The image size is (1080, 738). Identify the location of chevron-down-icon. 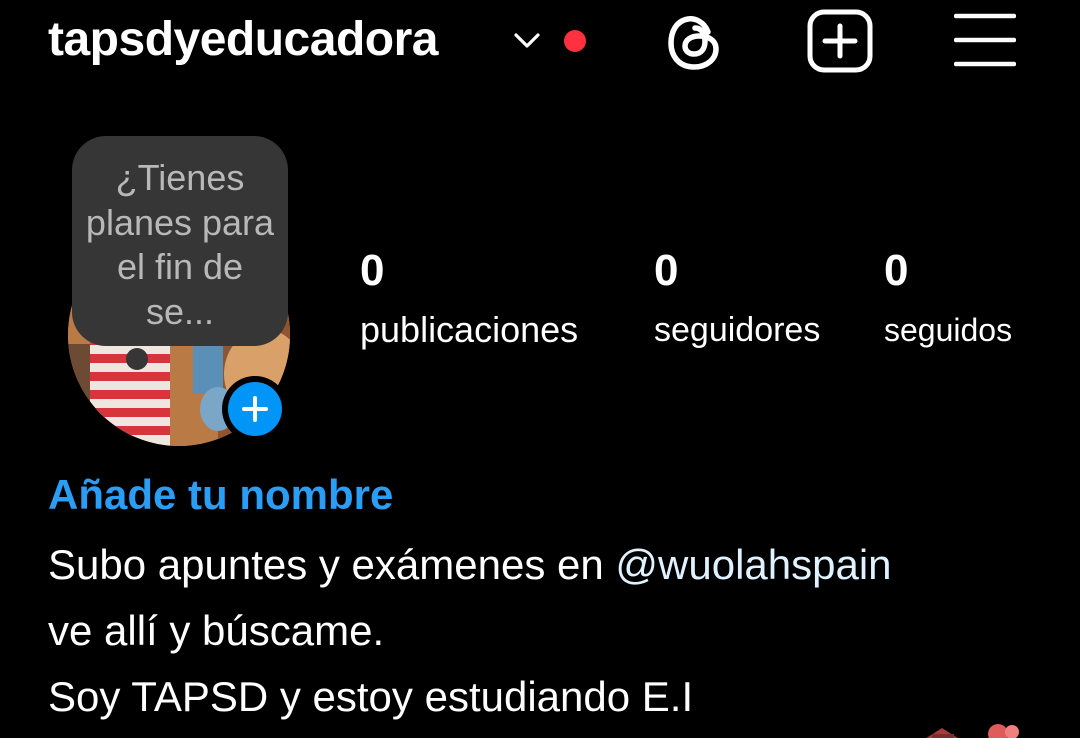
(527, 40).